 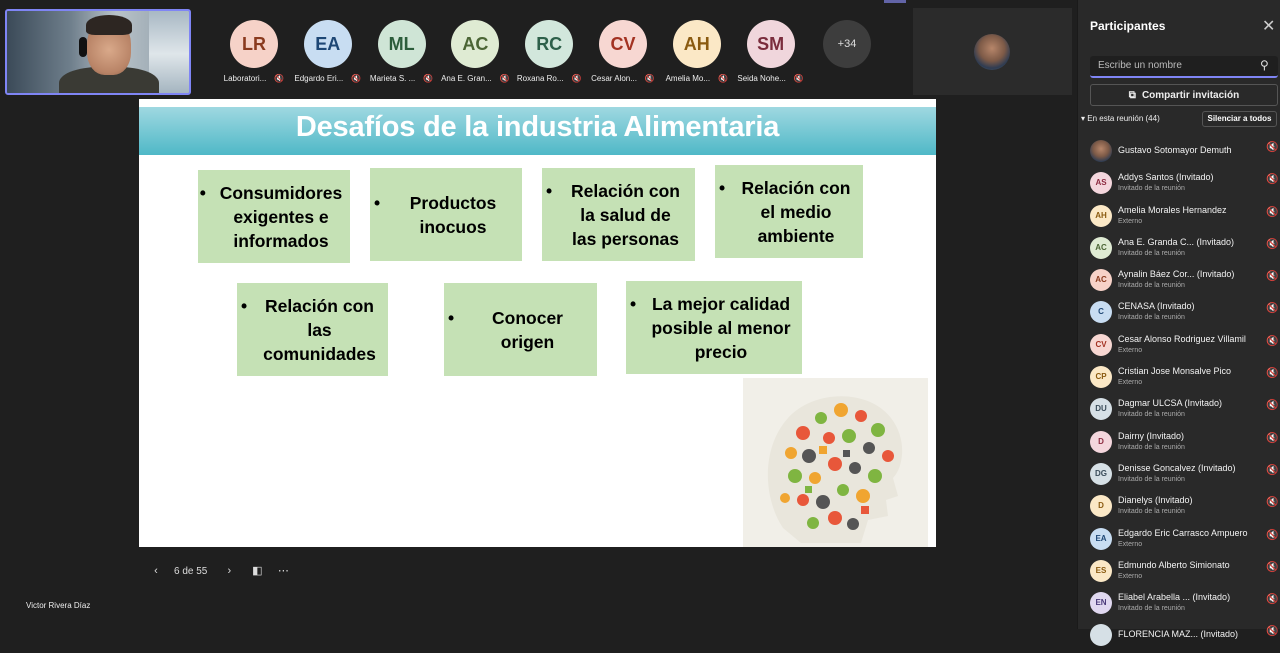 I want to click on search-icon: ⚲, so click(x=1264, y=65).